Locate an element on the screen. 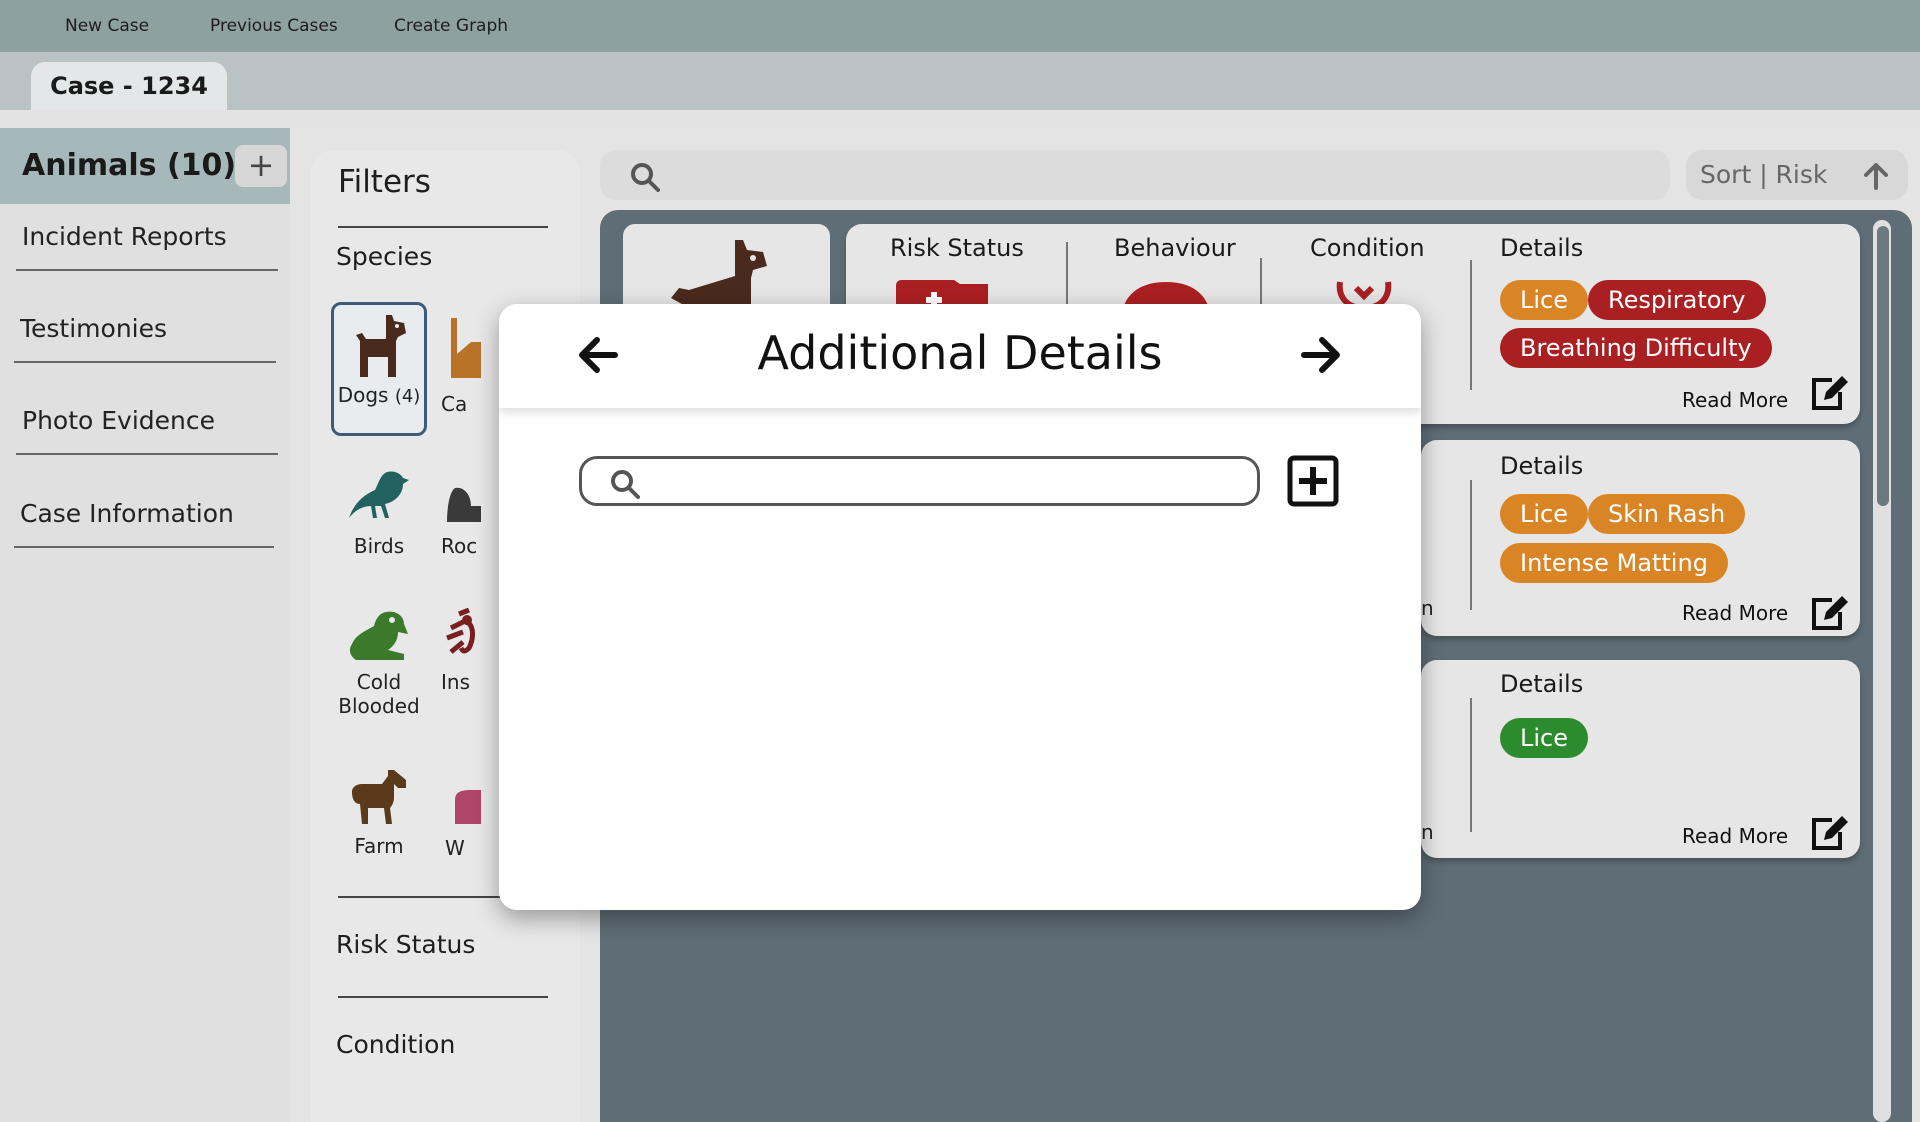 The image size is (1920, 1122). tab-case: Case - 1234 is located at coordinates (129, 86).